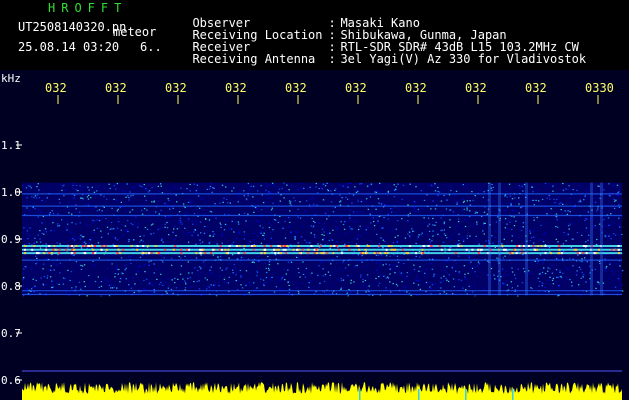 The height and width of the screenshot is (400, 629). What do you see at coordinates (11, 192) in the screenshot?
I see `y-tick-label: 1.0` at bounding box center [11, 192].